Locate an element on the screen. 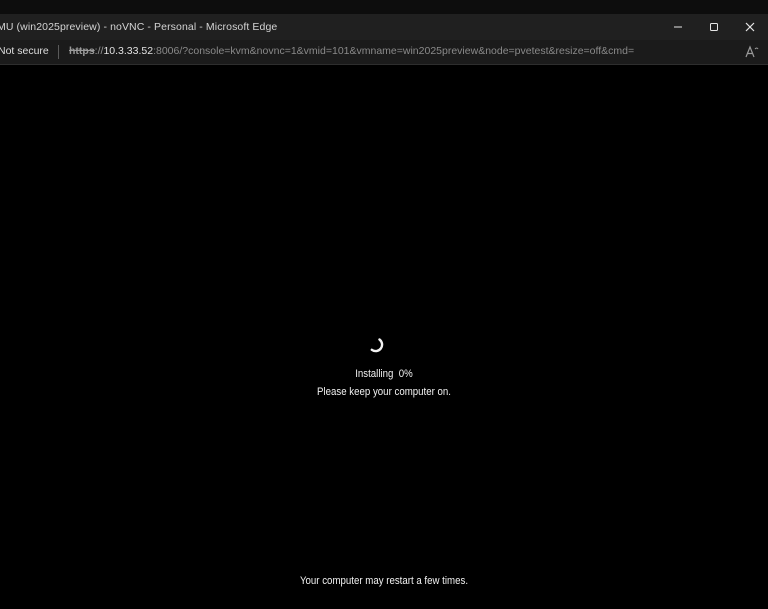  read-aloud-icon is located at coordinates (752, 51).